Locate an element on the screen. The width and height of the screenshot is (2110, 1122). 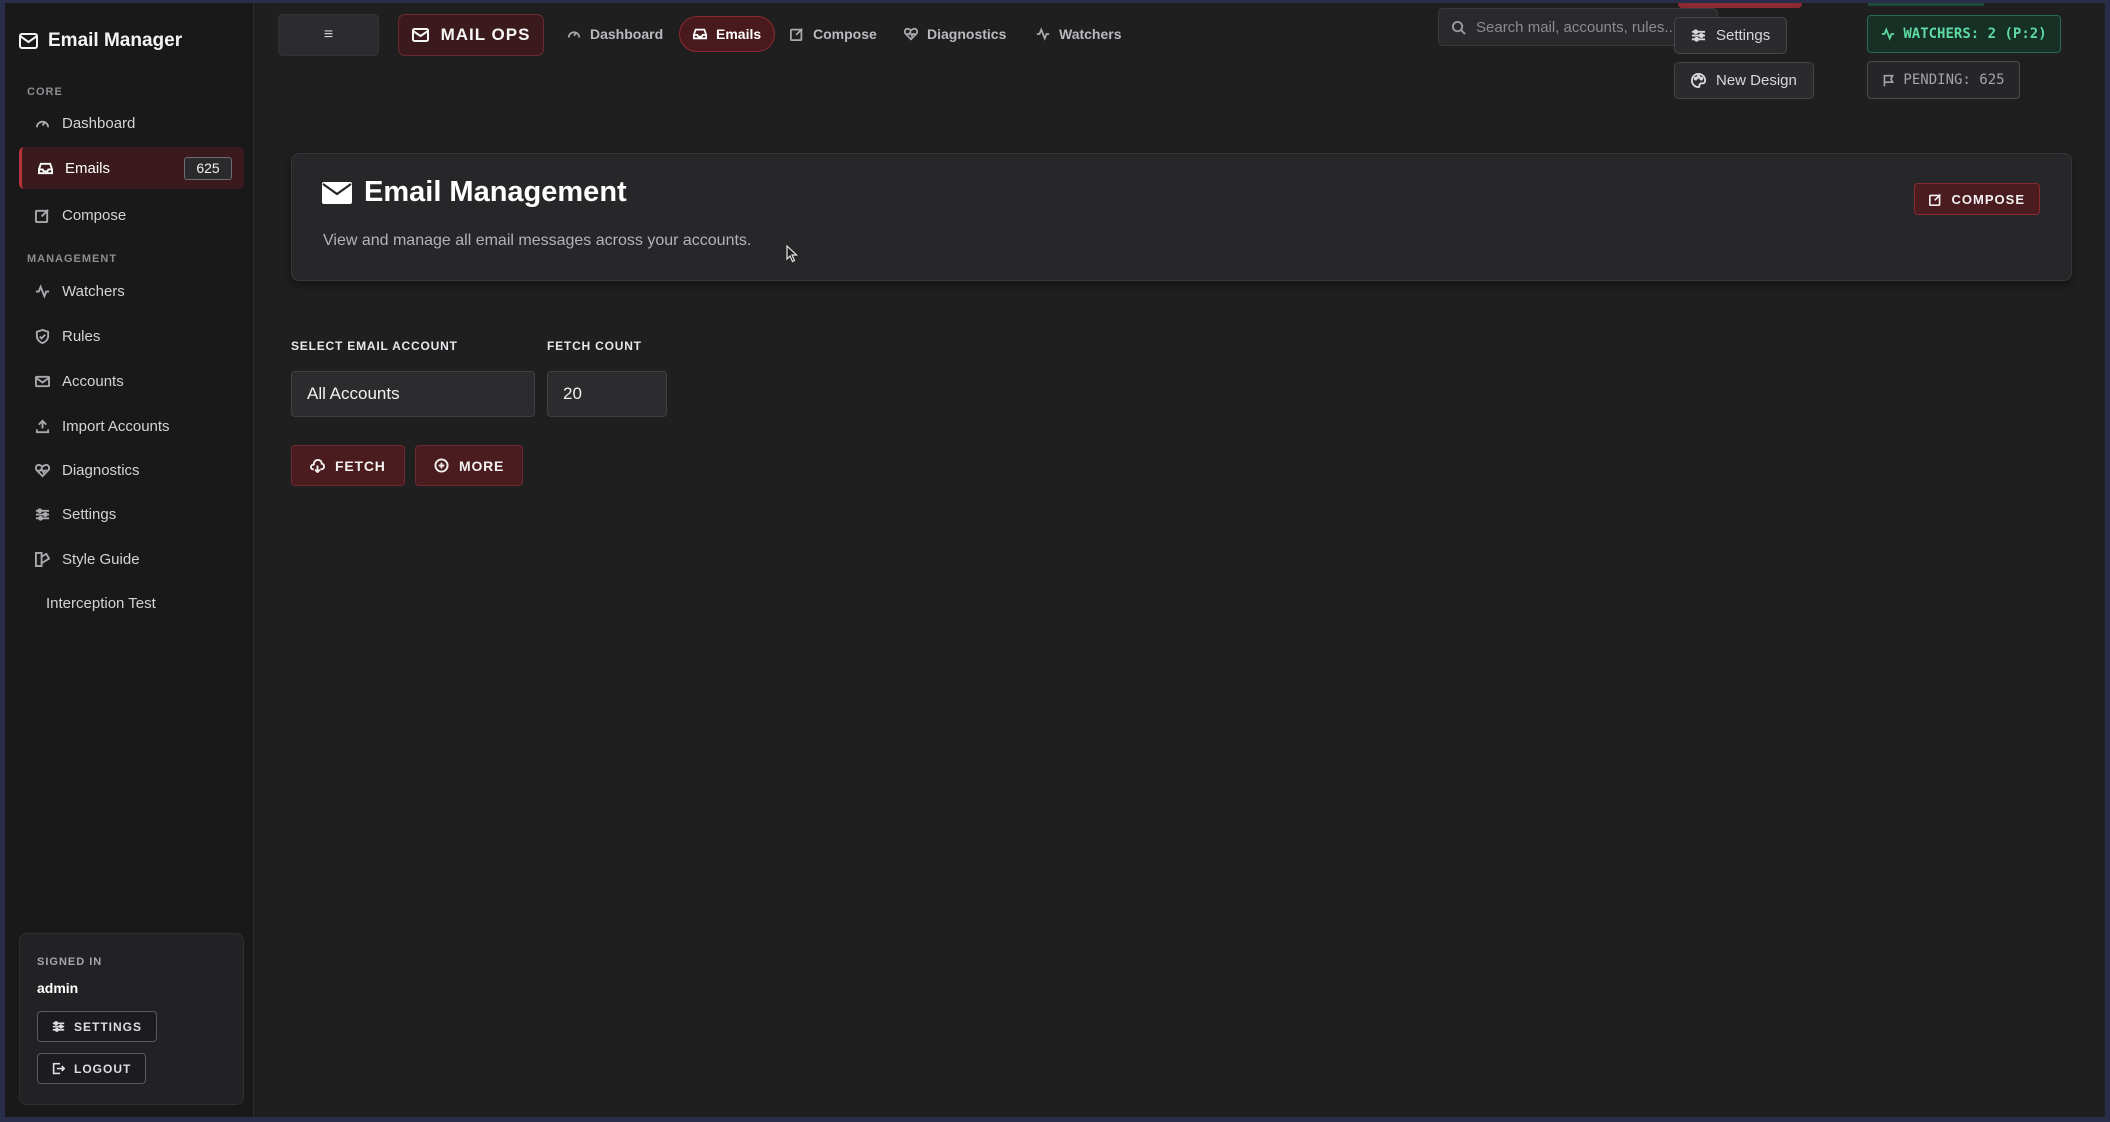
overlapping-tab-edge is located at coordinates (1740, 5).